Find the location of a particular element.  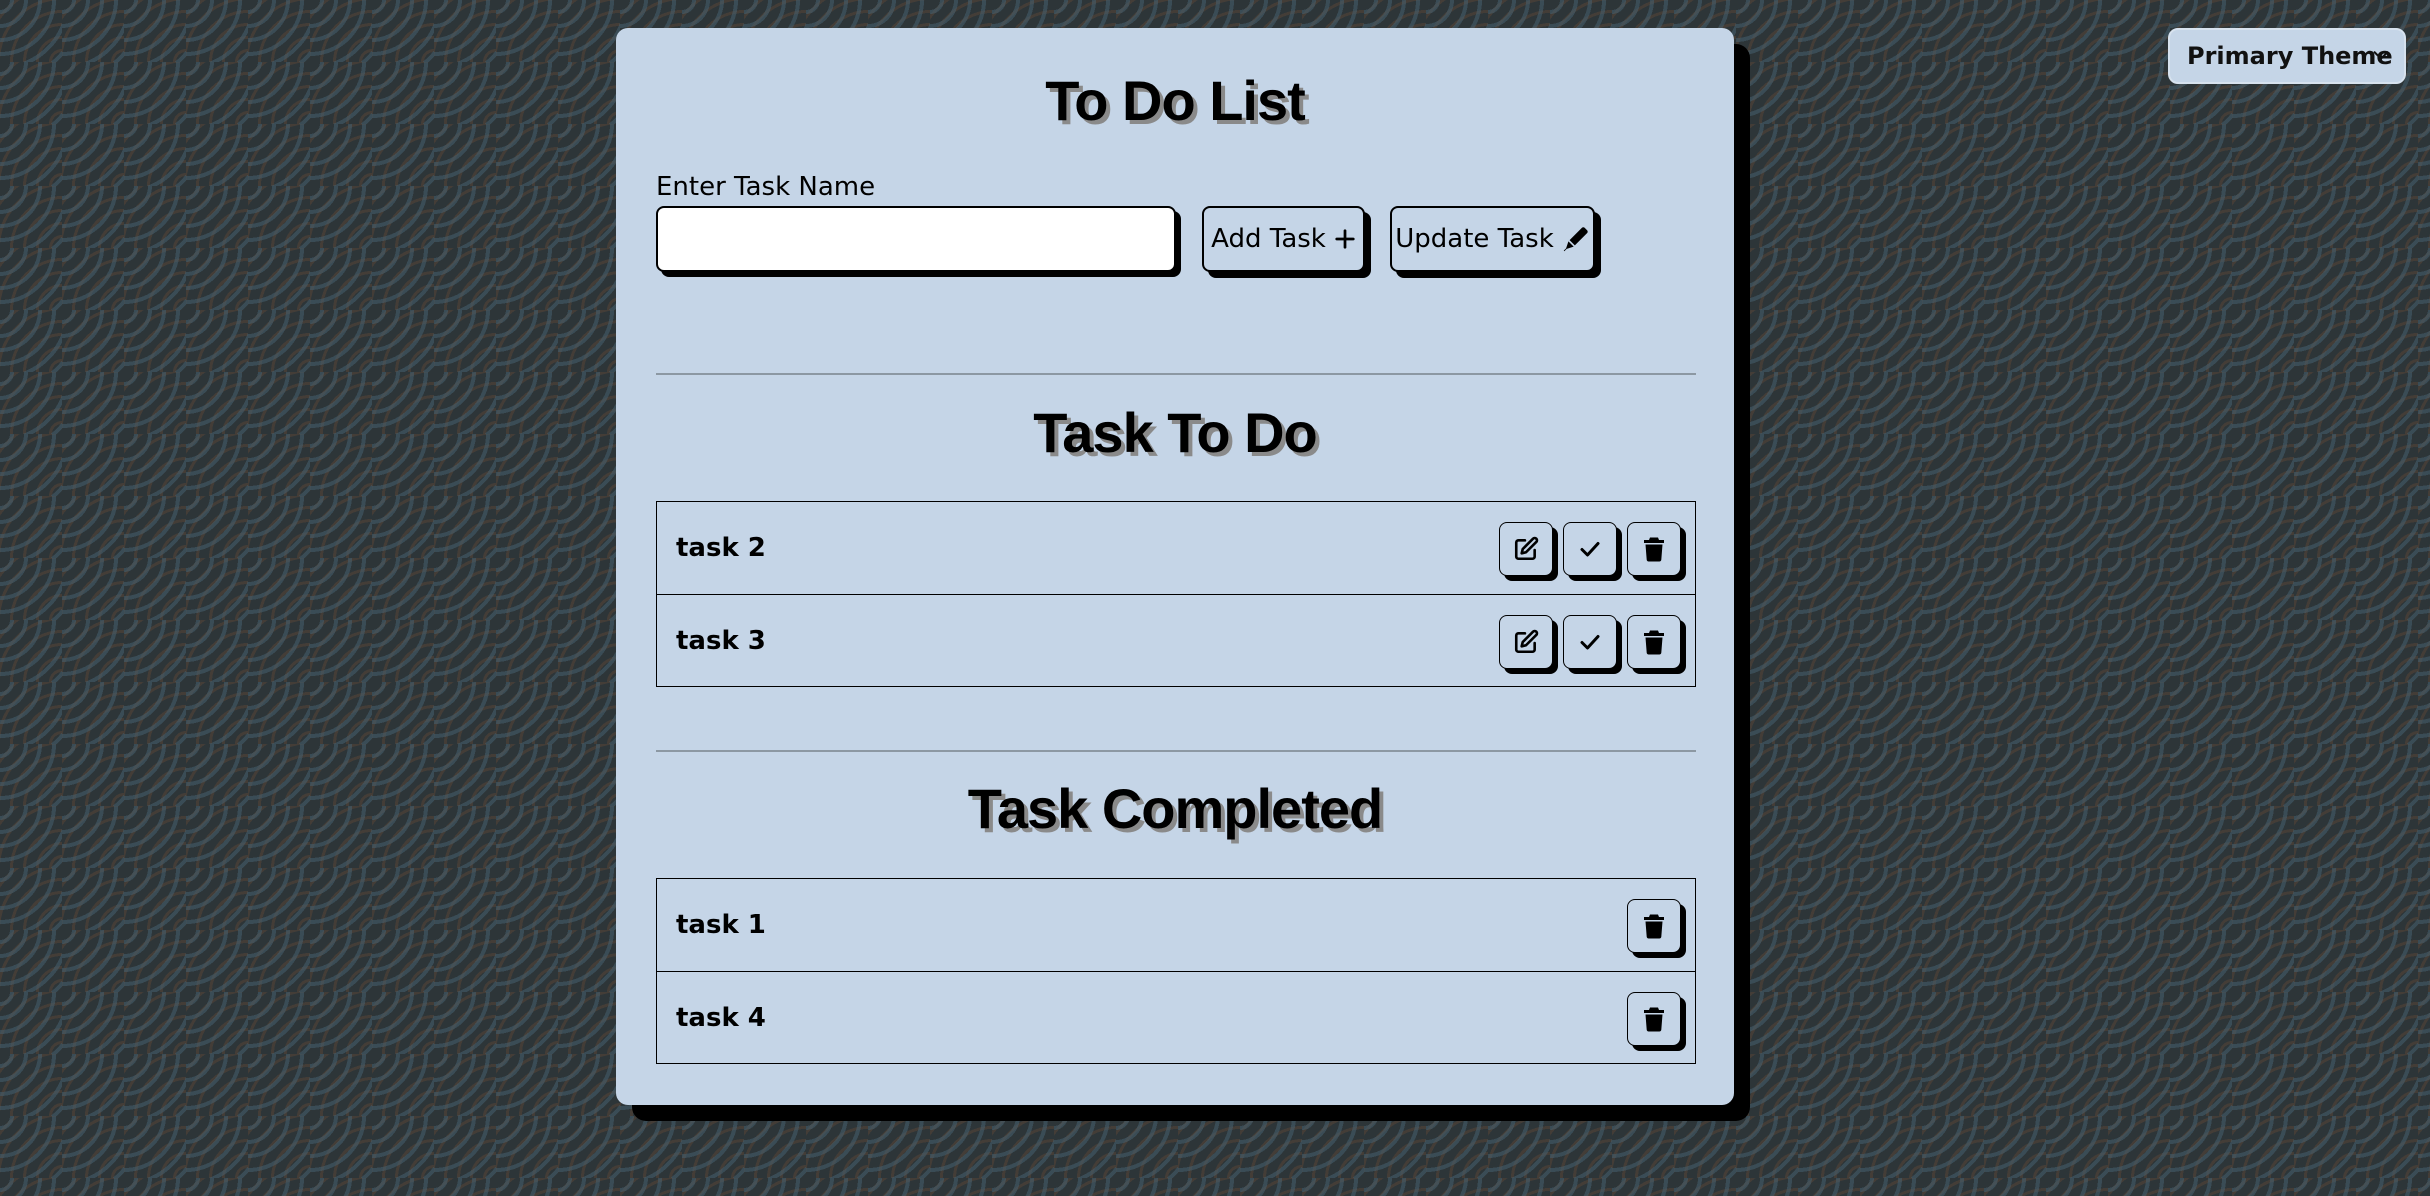

todo-heading: Task To Do is located at coordinates (1175, 432).